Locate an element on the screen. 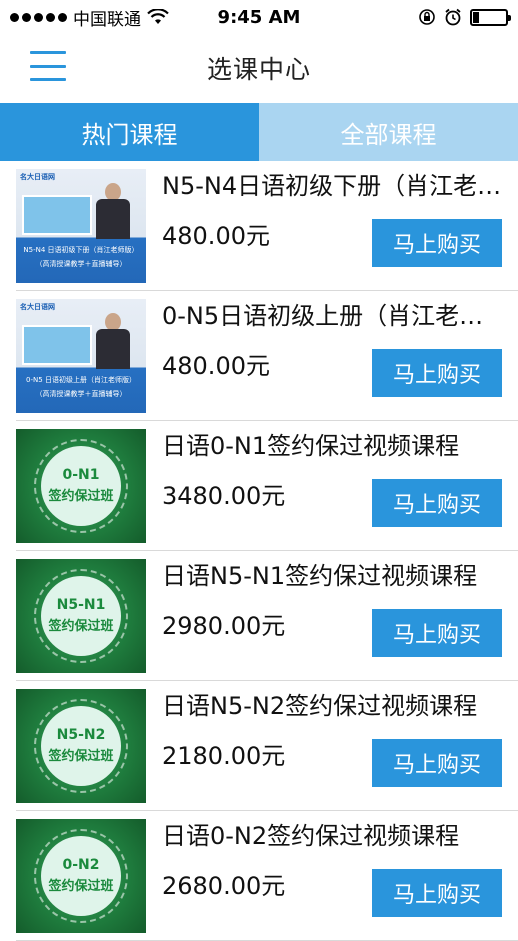 Image resolution: width=518 pixels, height=941 pixels. battery-icon is located at coordinates (490, 17).